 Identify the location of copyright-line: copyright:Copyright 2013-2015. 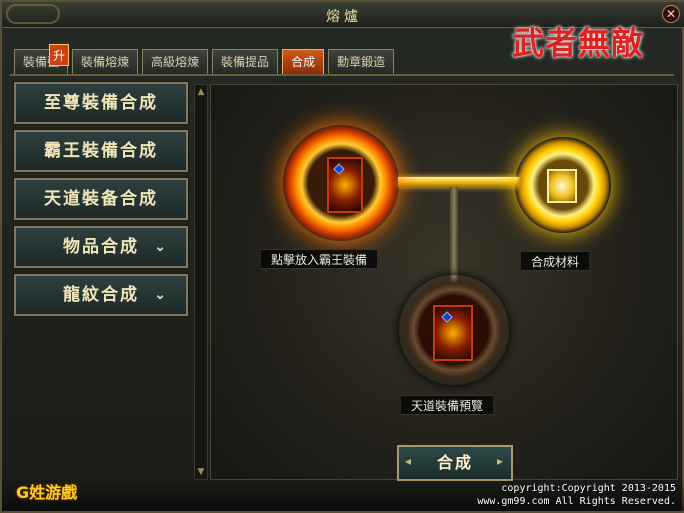
(588, 488).